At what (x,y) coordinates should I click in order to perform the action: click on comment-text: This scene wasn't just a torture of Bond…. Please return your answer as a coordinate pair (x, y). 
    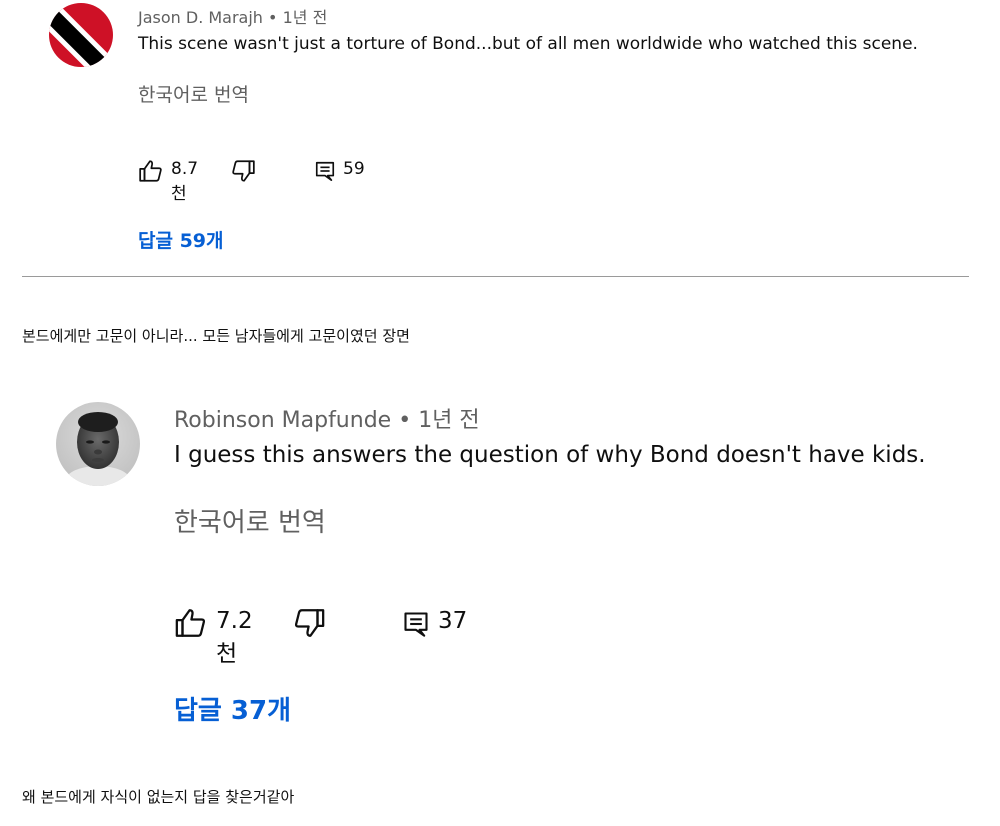
    Looking at the image, I should click on (528, 44).